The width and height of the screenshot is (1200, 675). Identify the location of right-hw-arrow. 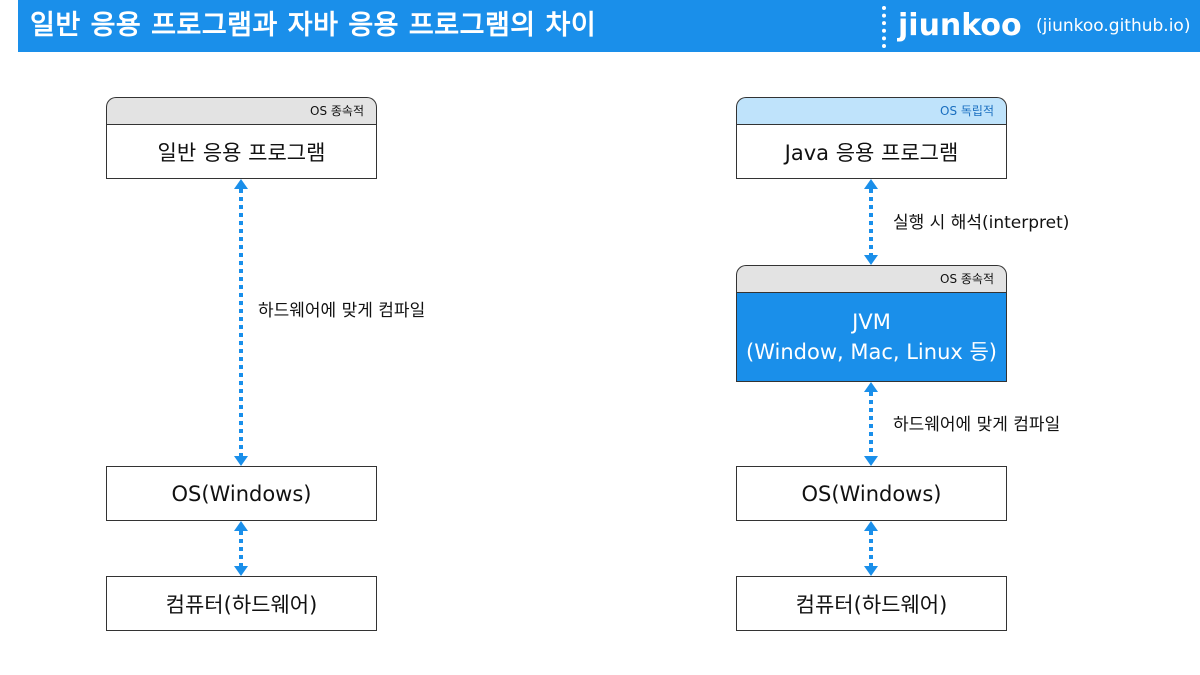
(871, 548).